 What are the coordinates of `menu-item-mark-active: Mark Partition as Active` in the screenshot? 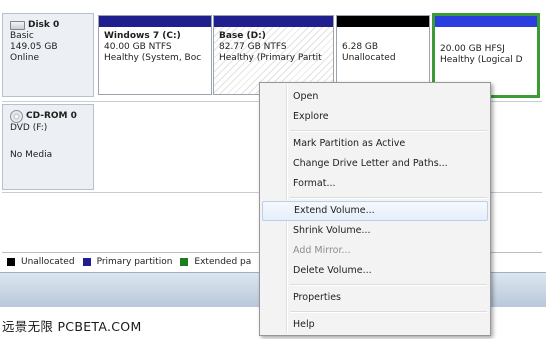 It's located at (375, 144).